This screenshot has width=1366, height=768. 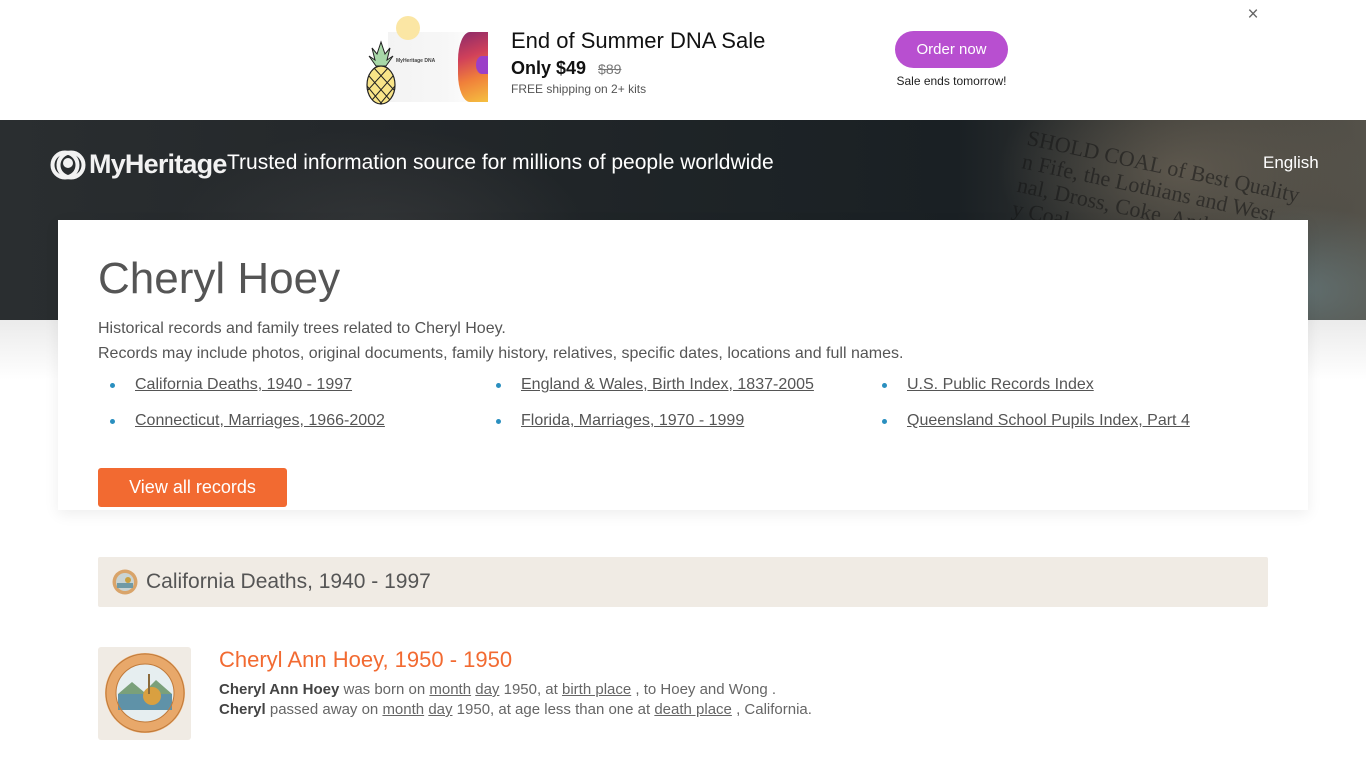 I want to click on record-list-item: Connecticut, Marriages, 1966-2002, so click(x=291, y=421).